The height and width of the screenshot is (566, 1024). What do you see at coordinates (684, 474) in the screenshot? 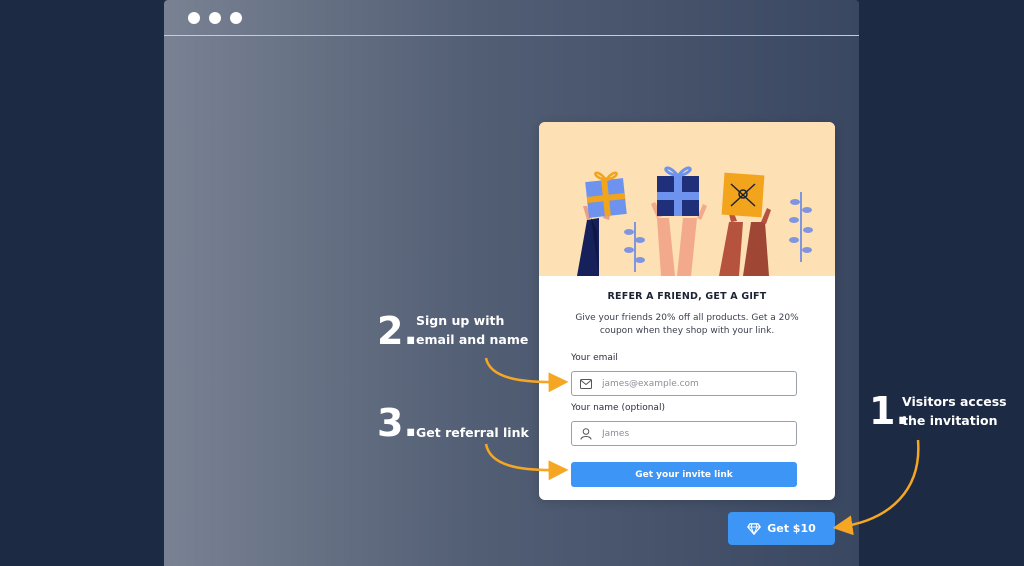
I see `get-invite-link-button: Get your invite link` at bounding box center [684, 474].